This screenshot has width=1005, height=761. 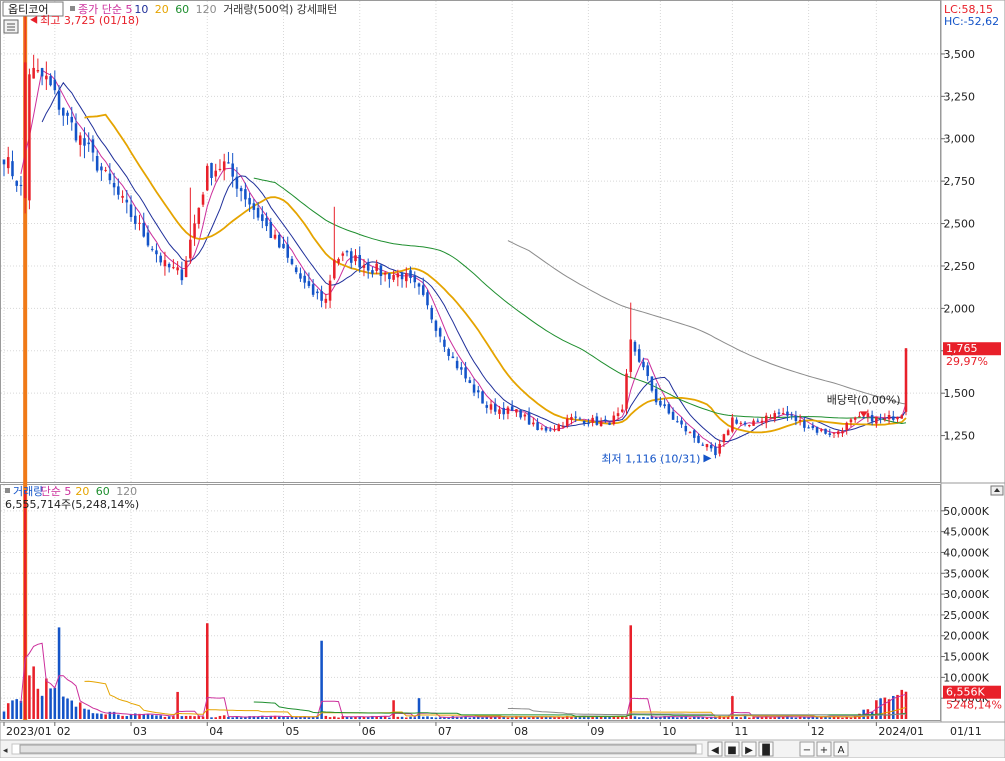 What do you see at coordinates (971, 21) in the screenshot?
I see `hc-readout: HC:-52,62` at bounding box center [971, 21].